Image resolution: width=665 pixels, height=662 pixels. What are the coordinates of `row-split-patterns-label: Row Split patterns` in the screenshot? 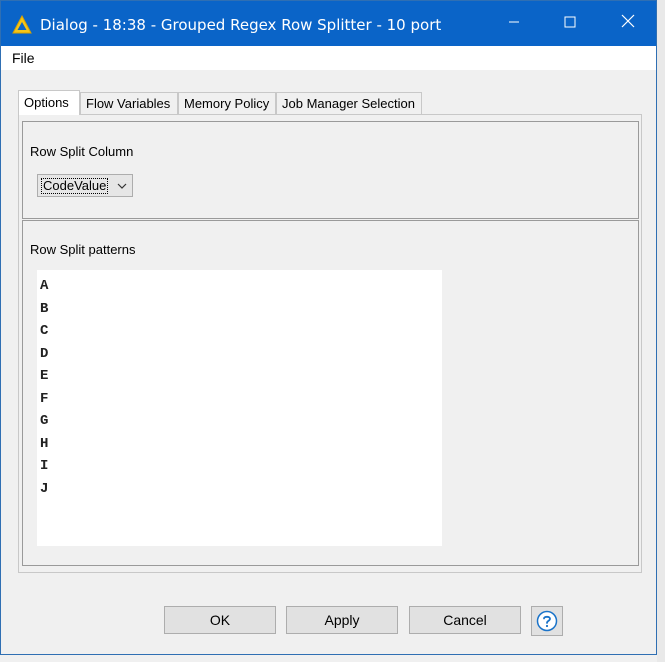 It's located at (83, 249).